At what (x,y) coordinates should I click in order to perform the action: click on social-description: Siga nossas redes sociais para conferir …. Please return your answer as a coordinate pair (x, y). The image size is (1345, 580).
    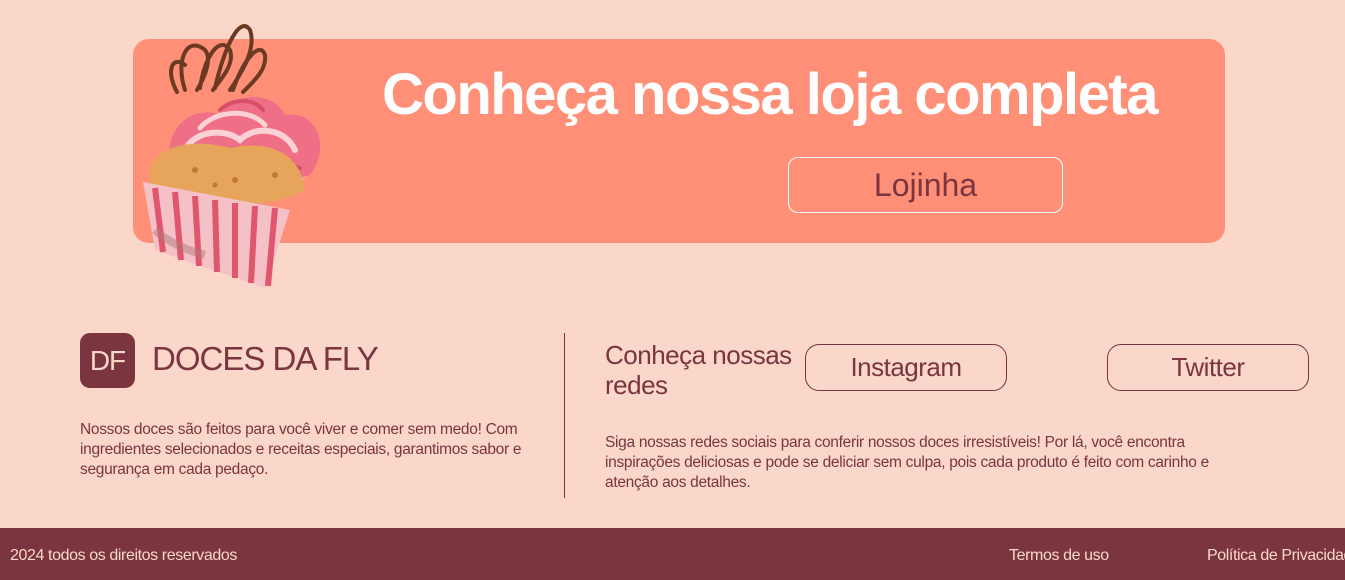
    Looking at the image, I should click on (907, 462).